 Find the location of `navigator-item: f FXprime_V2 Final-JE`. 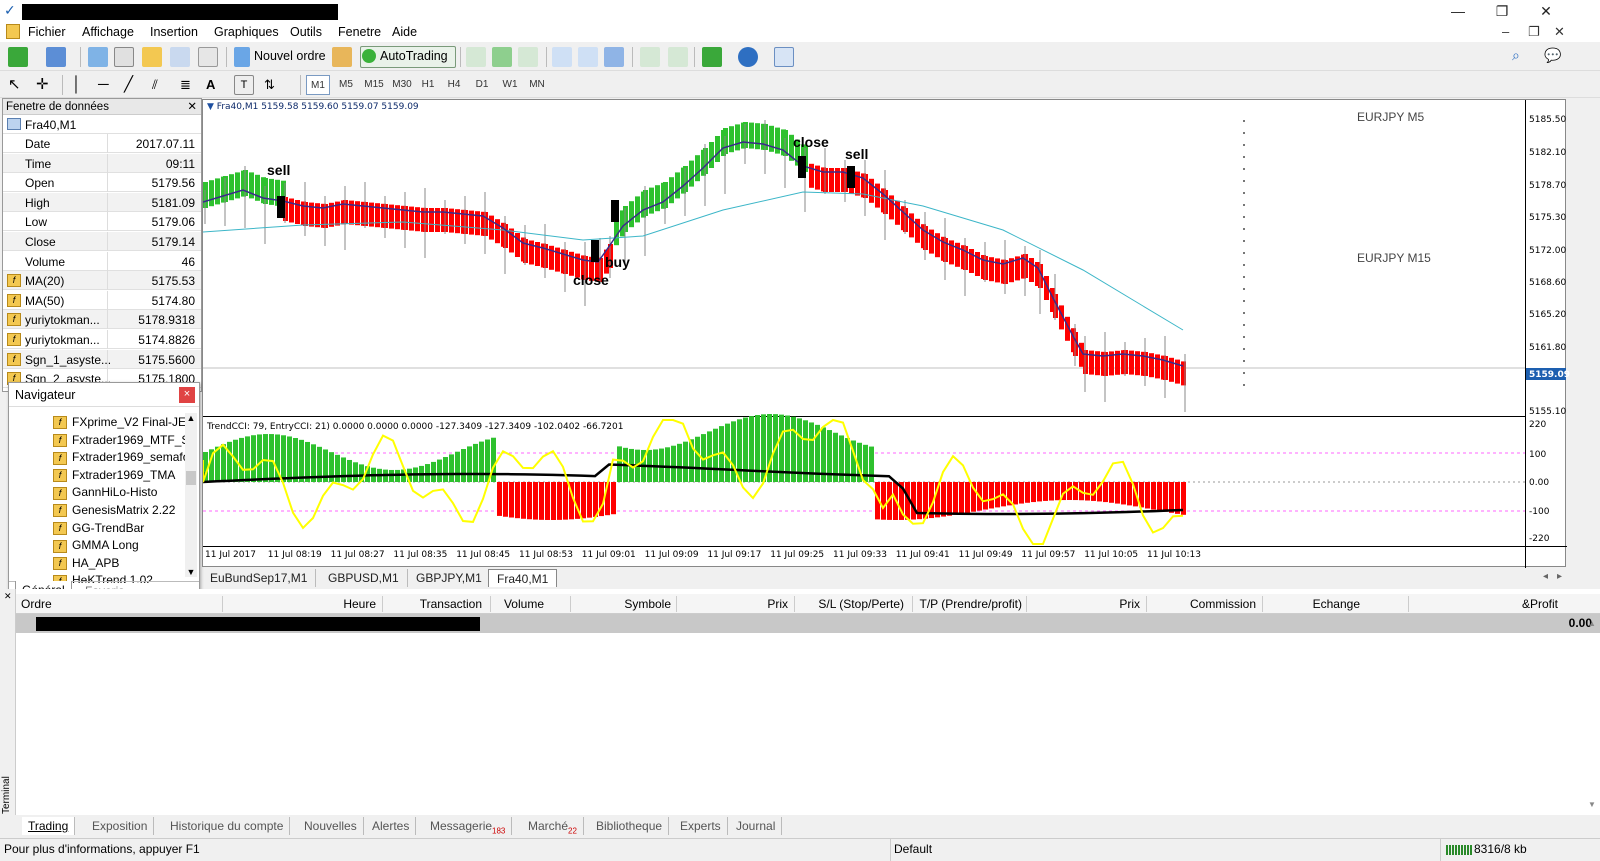

navigator-item: f FXprime_V2 Final-JE is located at coordinates (119, 423).